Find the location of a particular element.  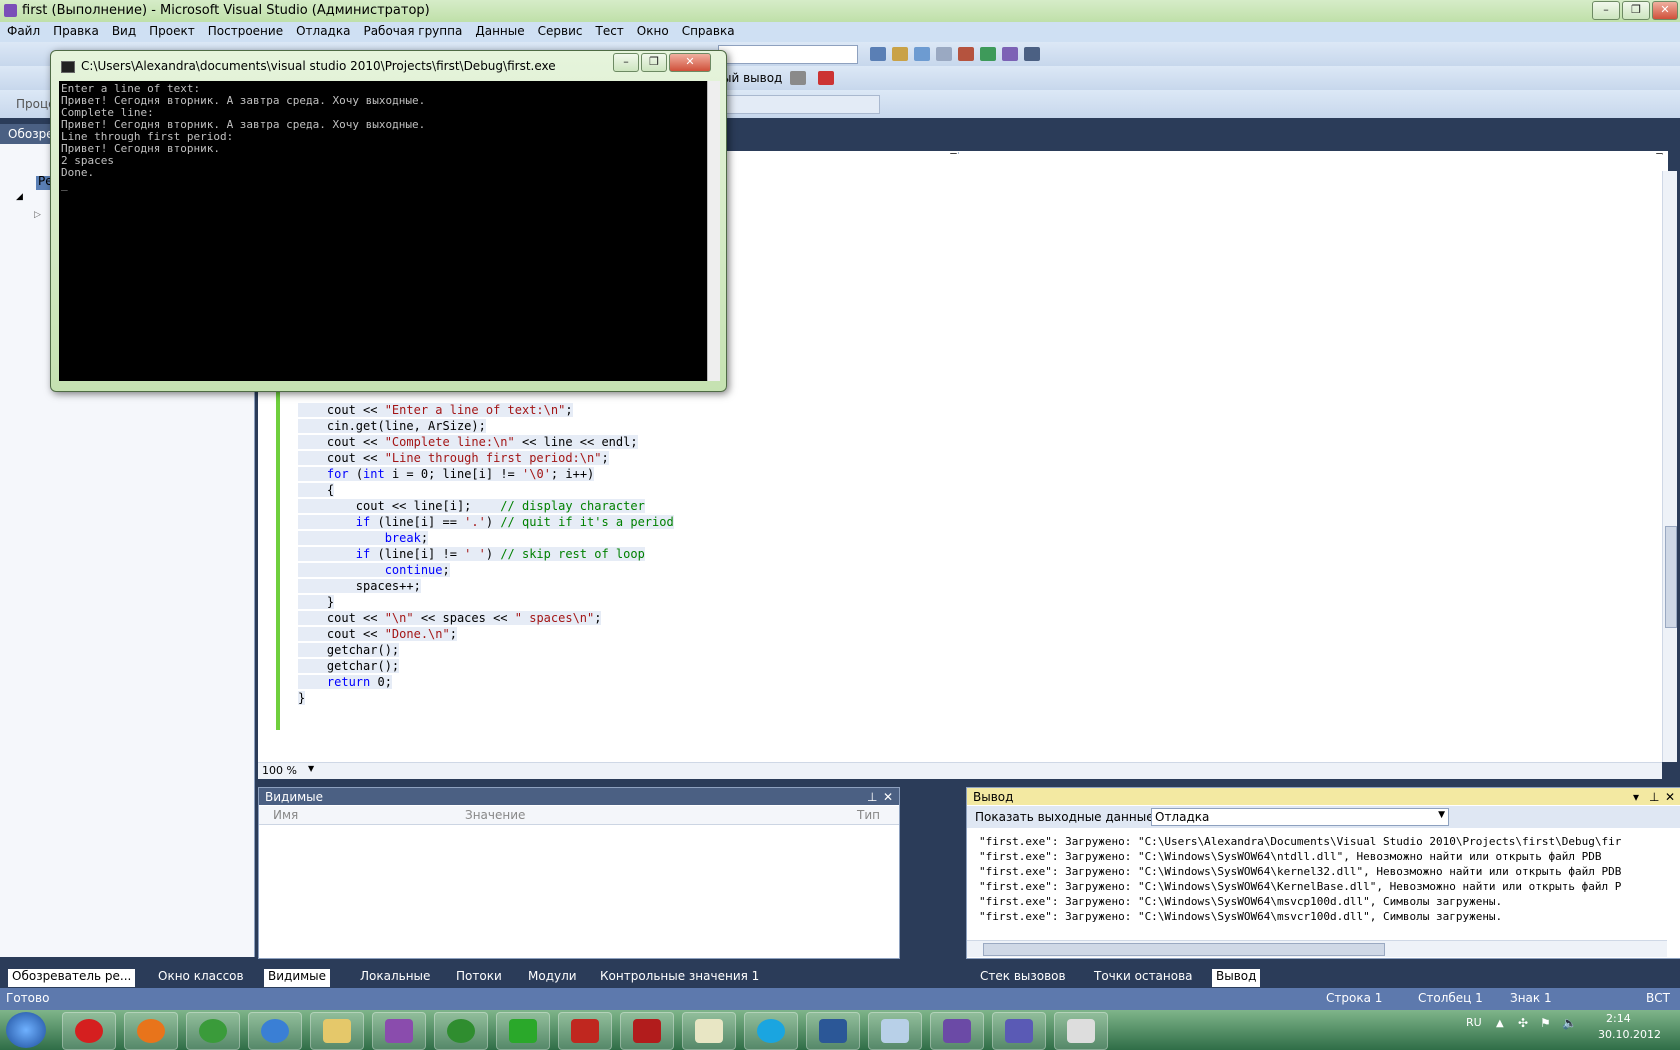

tab-breakpoints: Точки останова is located at coordinates (1143, 978).